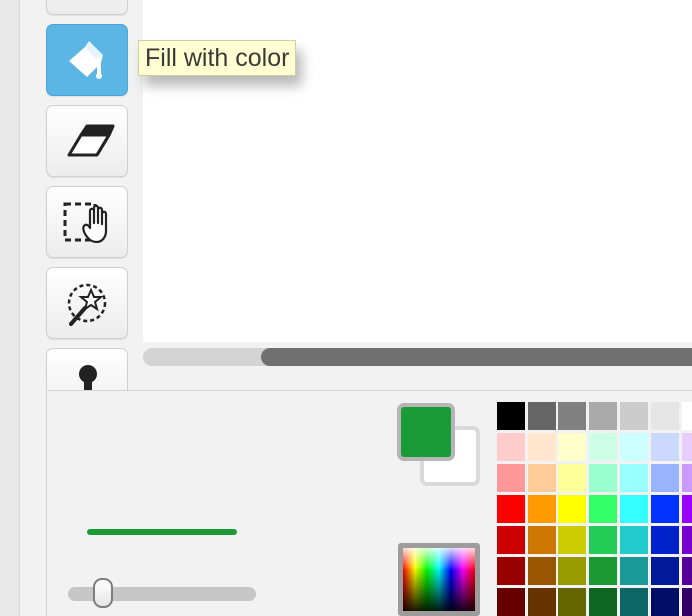 This screenshot has width=692, height=616. I want to click on color-spectrum-picker, so click(439, 579).